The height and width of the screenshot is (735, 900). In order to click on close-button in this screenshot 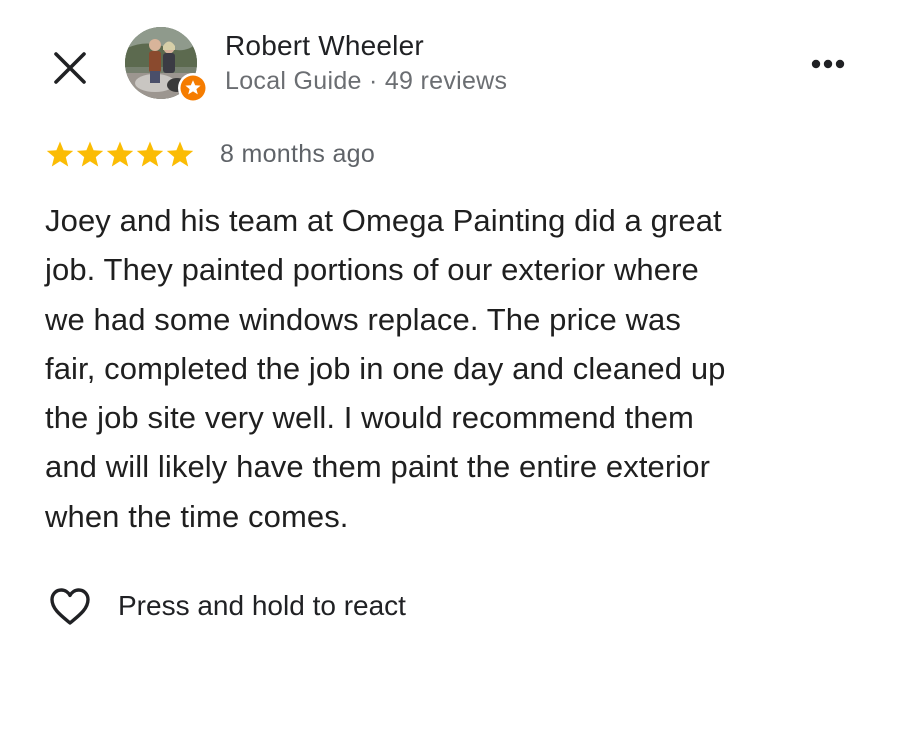, I will do `click(70, 68)`.